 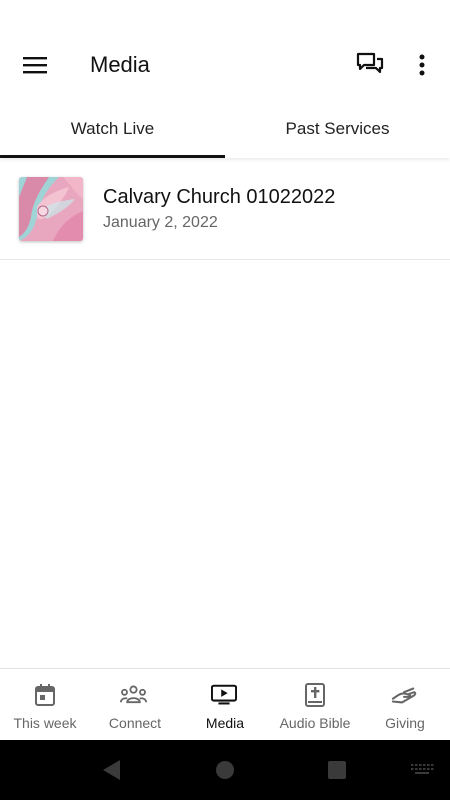 I want to click on hand-giving-icon, so click(x=404, y=695).